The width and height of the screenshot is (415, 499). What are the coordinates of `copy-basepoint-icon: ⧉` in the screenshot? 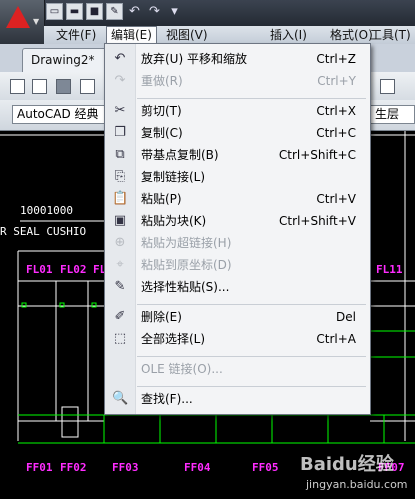 It's located at (120, 154).